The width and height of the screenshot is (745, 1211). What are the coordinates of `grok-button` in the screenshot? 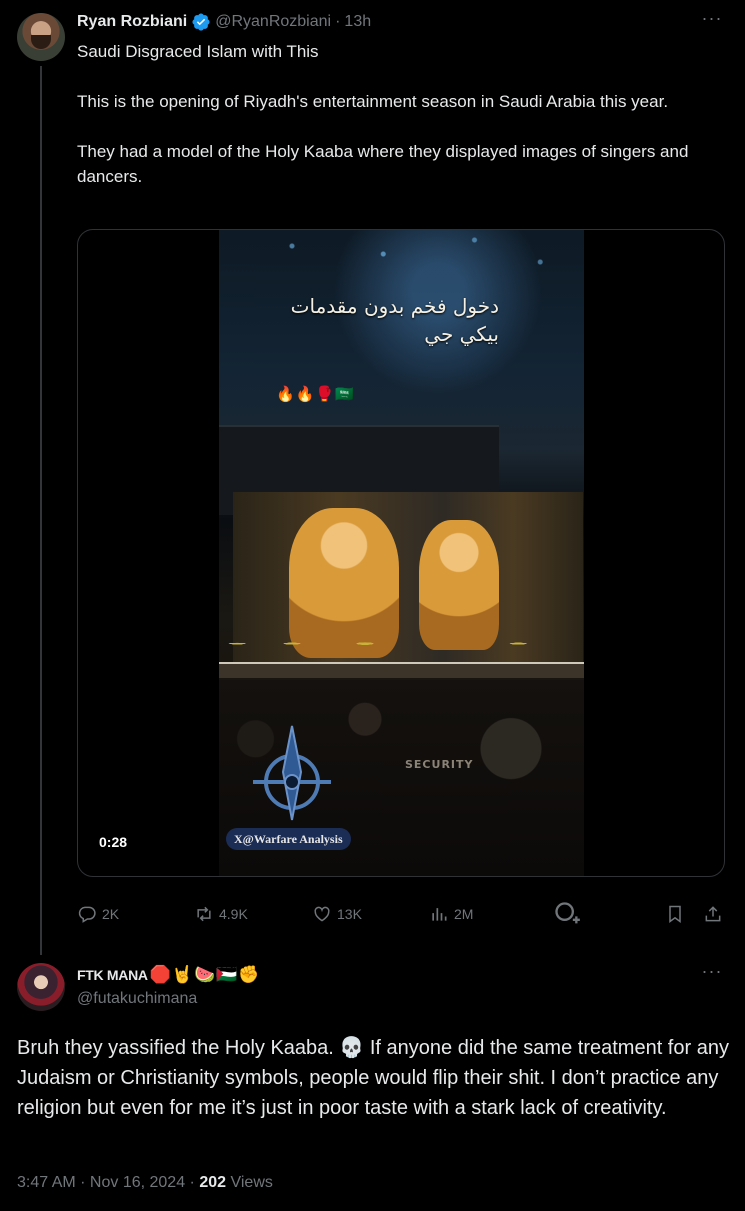 It's located at (569, 914).